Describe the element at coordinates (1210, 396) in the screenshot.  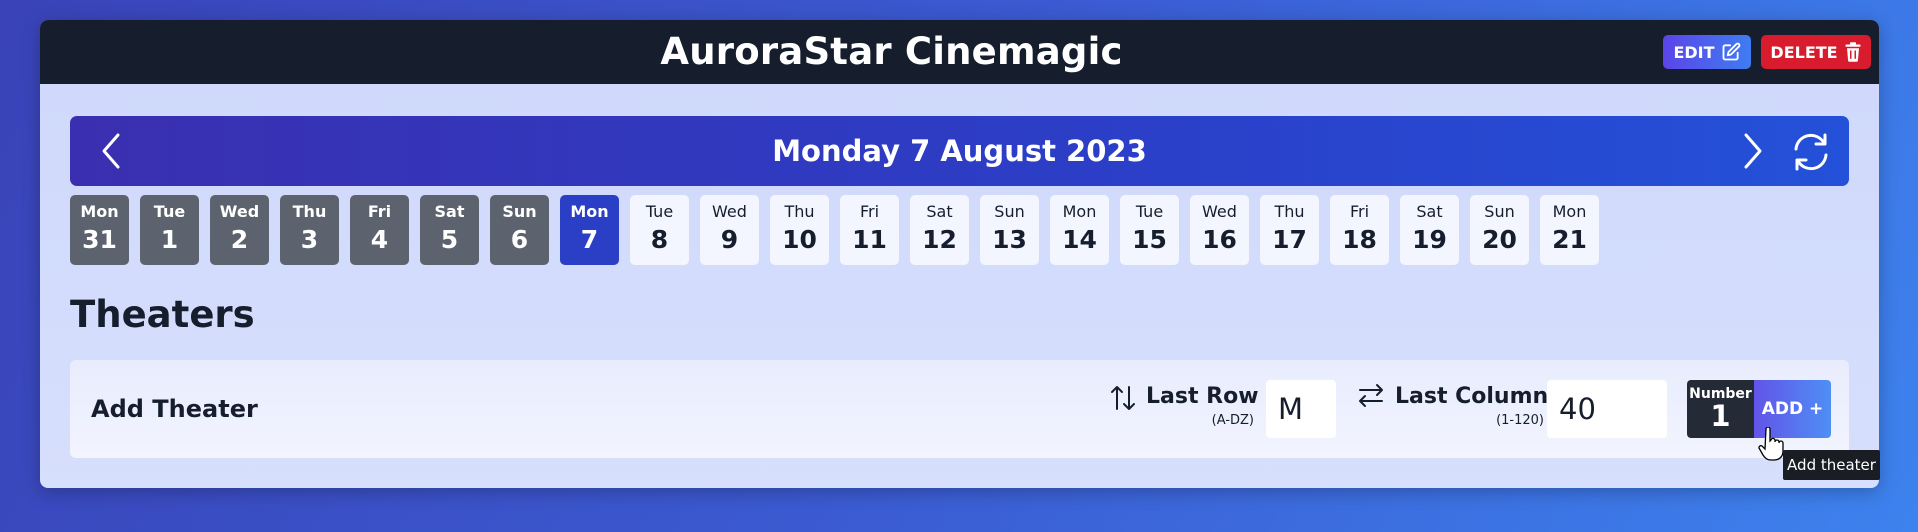
I see `last-row-label: Last Row :` at that location.